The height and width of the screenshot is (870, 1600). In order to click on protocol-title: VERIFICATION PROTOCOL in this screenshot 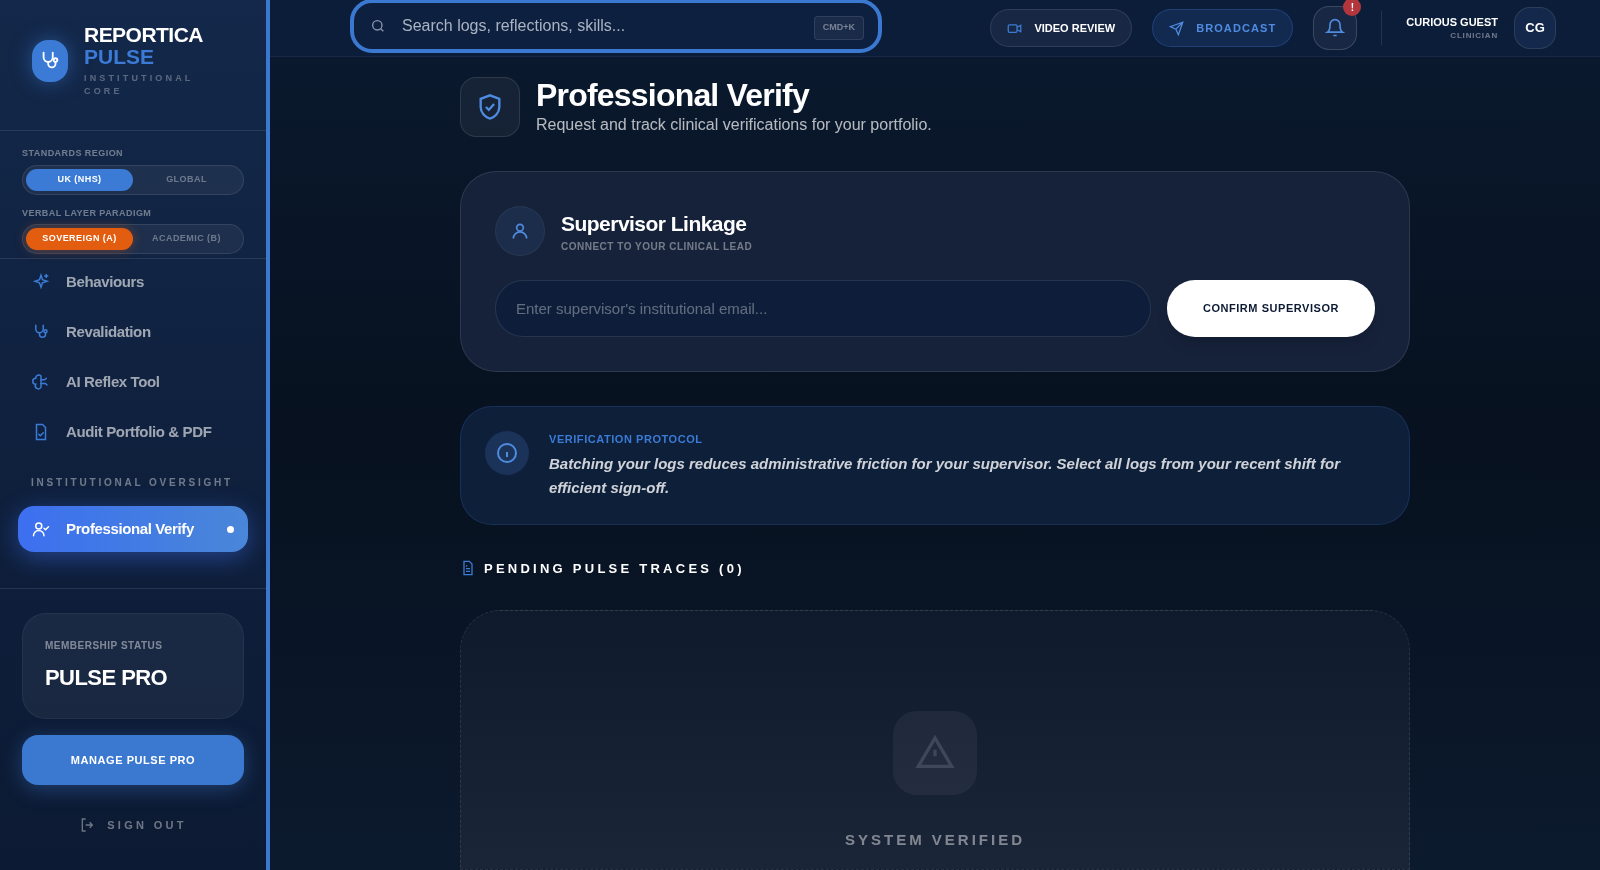, I will do `click(626, 439)`.